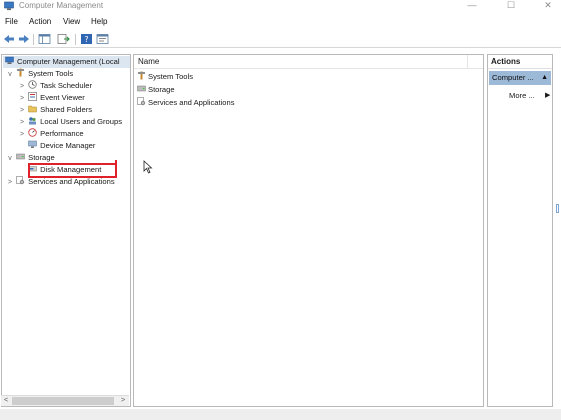 The height and width of the screenshot is (420, 561). What do you see at coordinates (71, 21) in the screenshot?
I see `menu-view: View` at bounding box center [71, 21].